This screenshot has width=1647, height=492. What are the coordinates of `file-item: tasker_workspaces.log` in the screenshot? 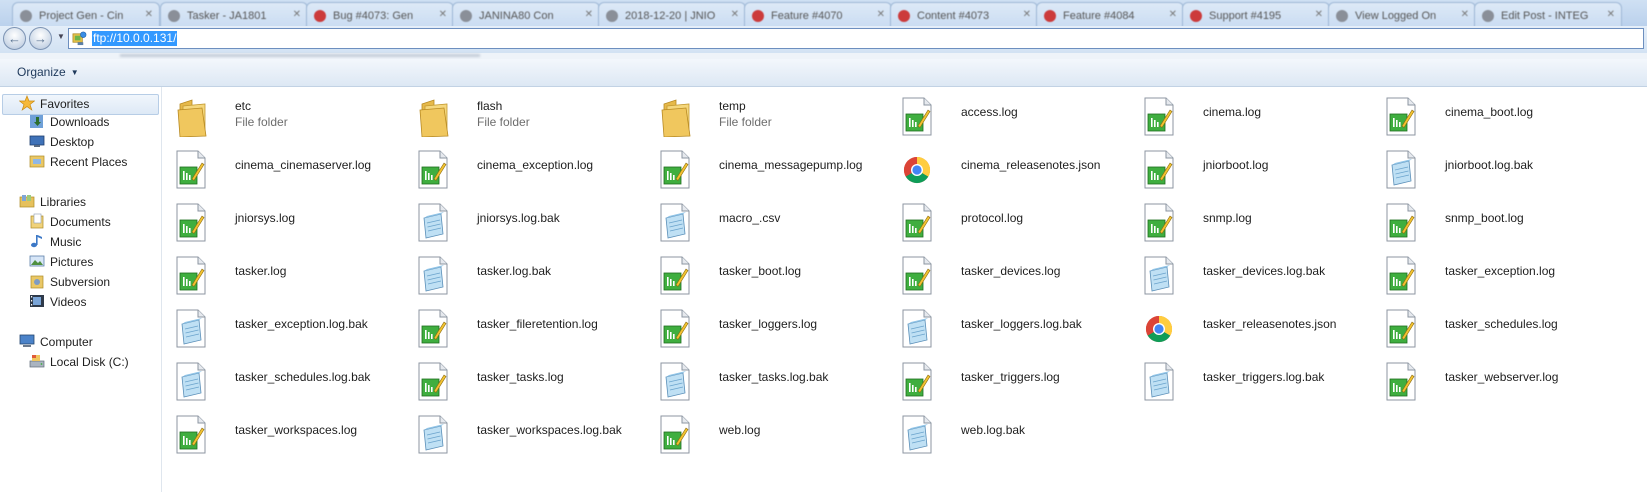 It's located at (289, 430).